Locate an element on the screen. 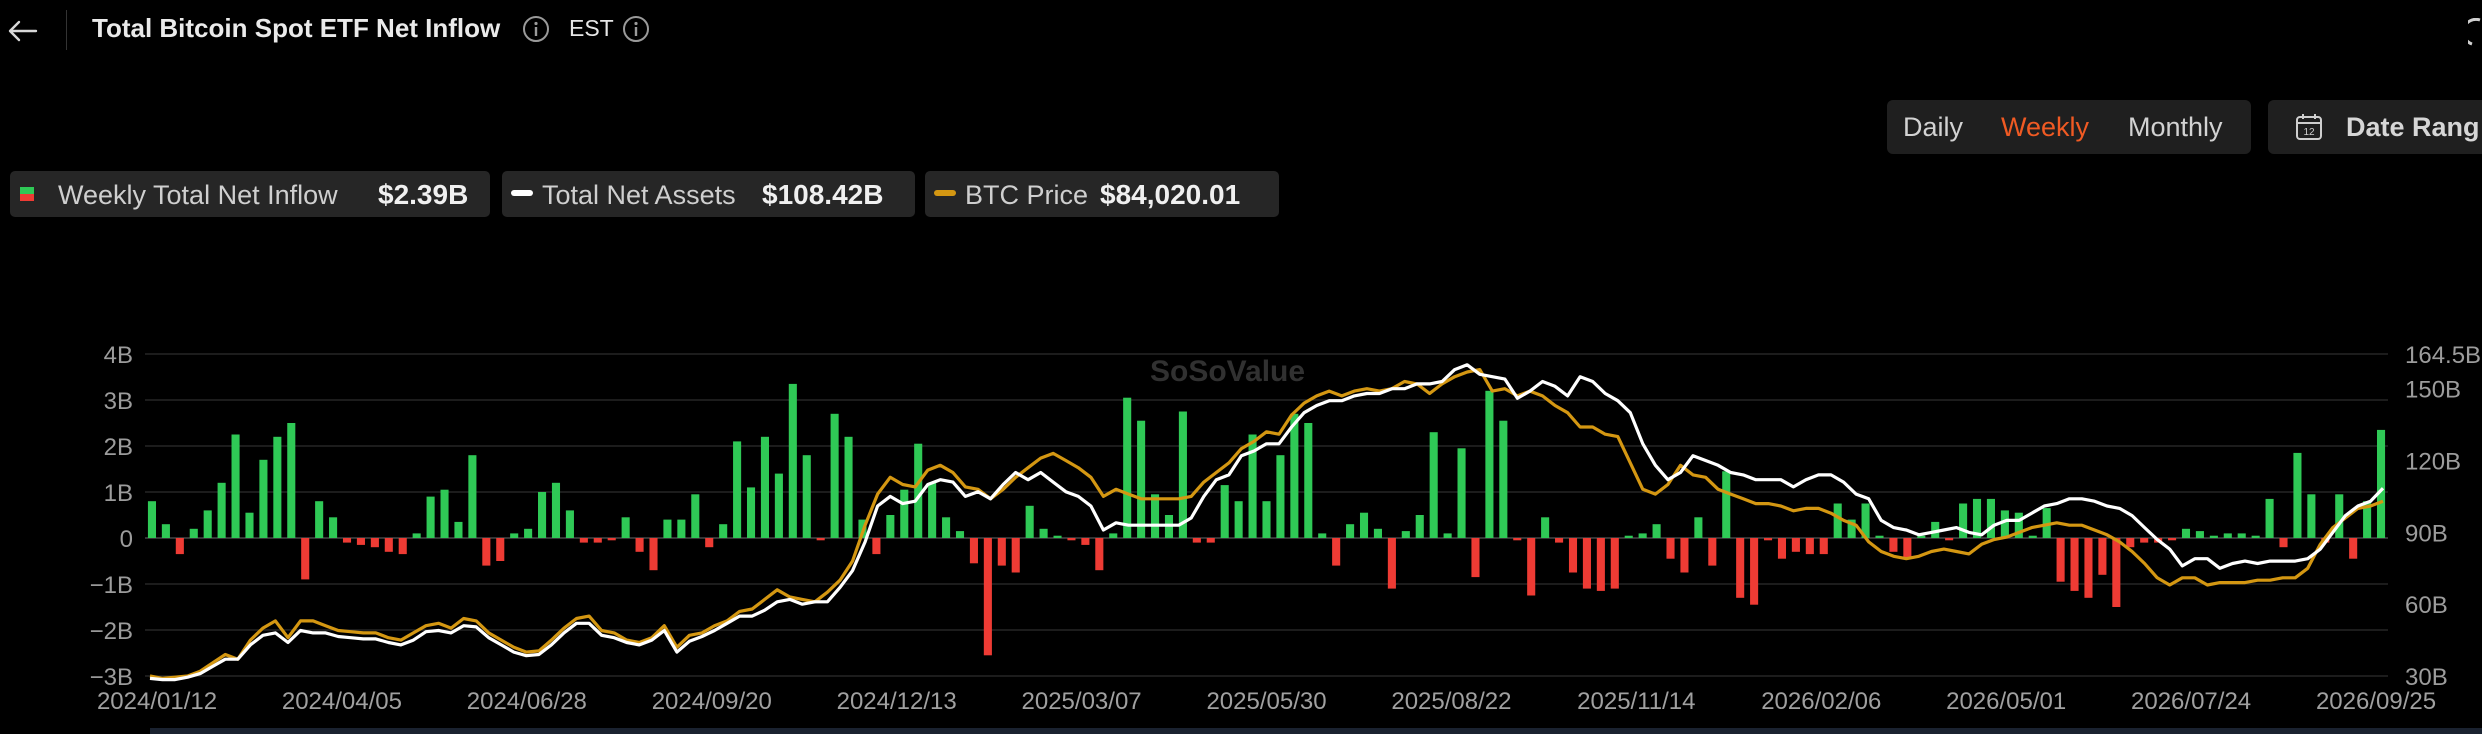 The height and width of the screenshot is (734, 2482). x-tick-label: 2025/11/14 is located at coordinates (1636, 701).